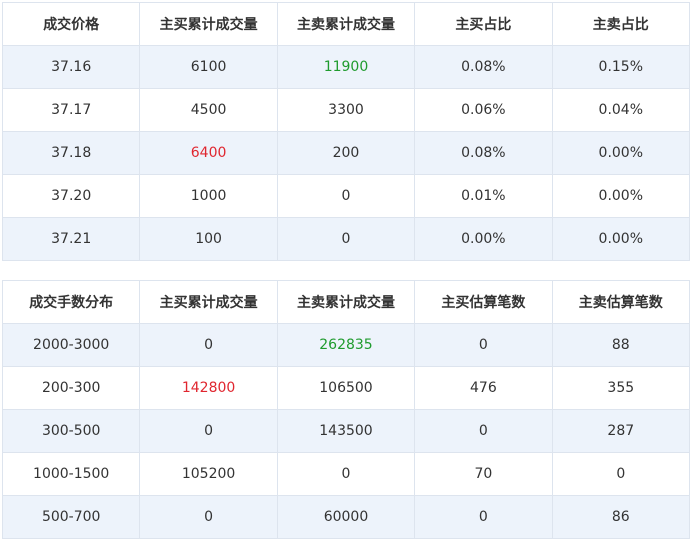  I want to click on cell-lot-range: 300-500, so click(71, 431).